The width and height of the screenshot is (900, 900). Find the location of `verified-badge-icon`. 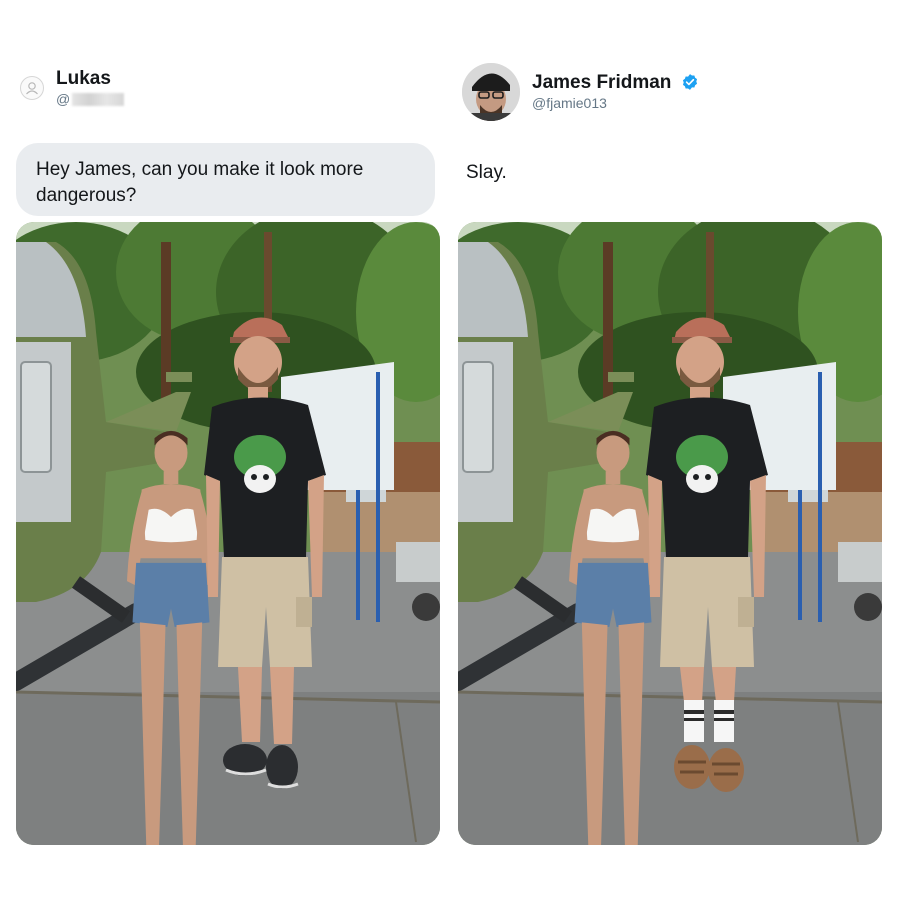

verified-badge-icon is located at coordinates (689, 82).